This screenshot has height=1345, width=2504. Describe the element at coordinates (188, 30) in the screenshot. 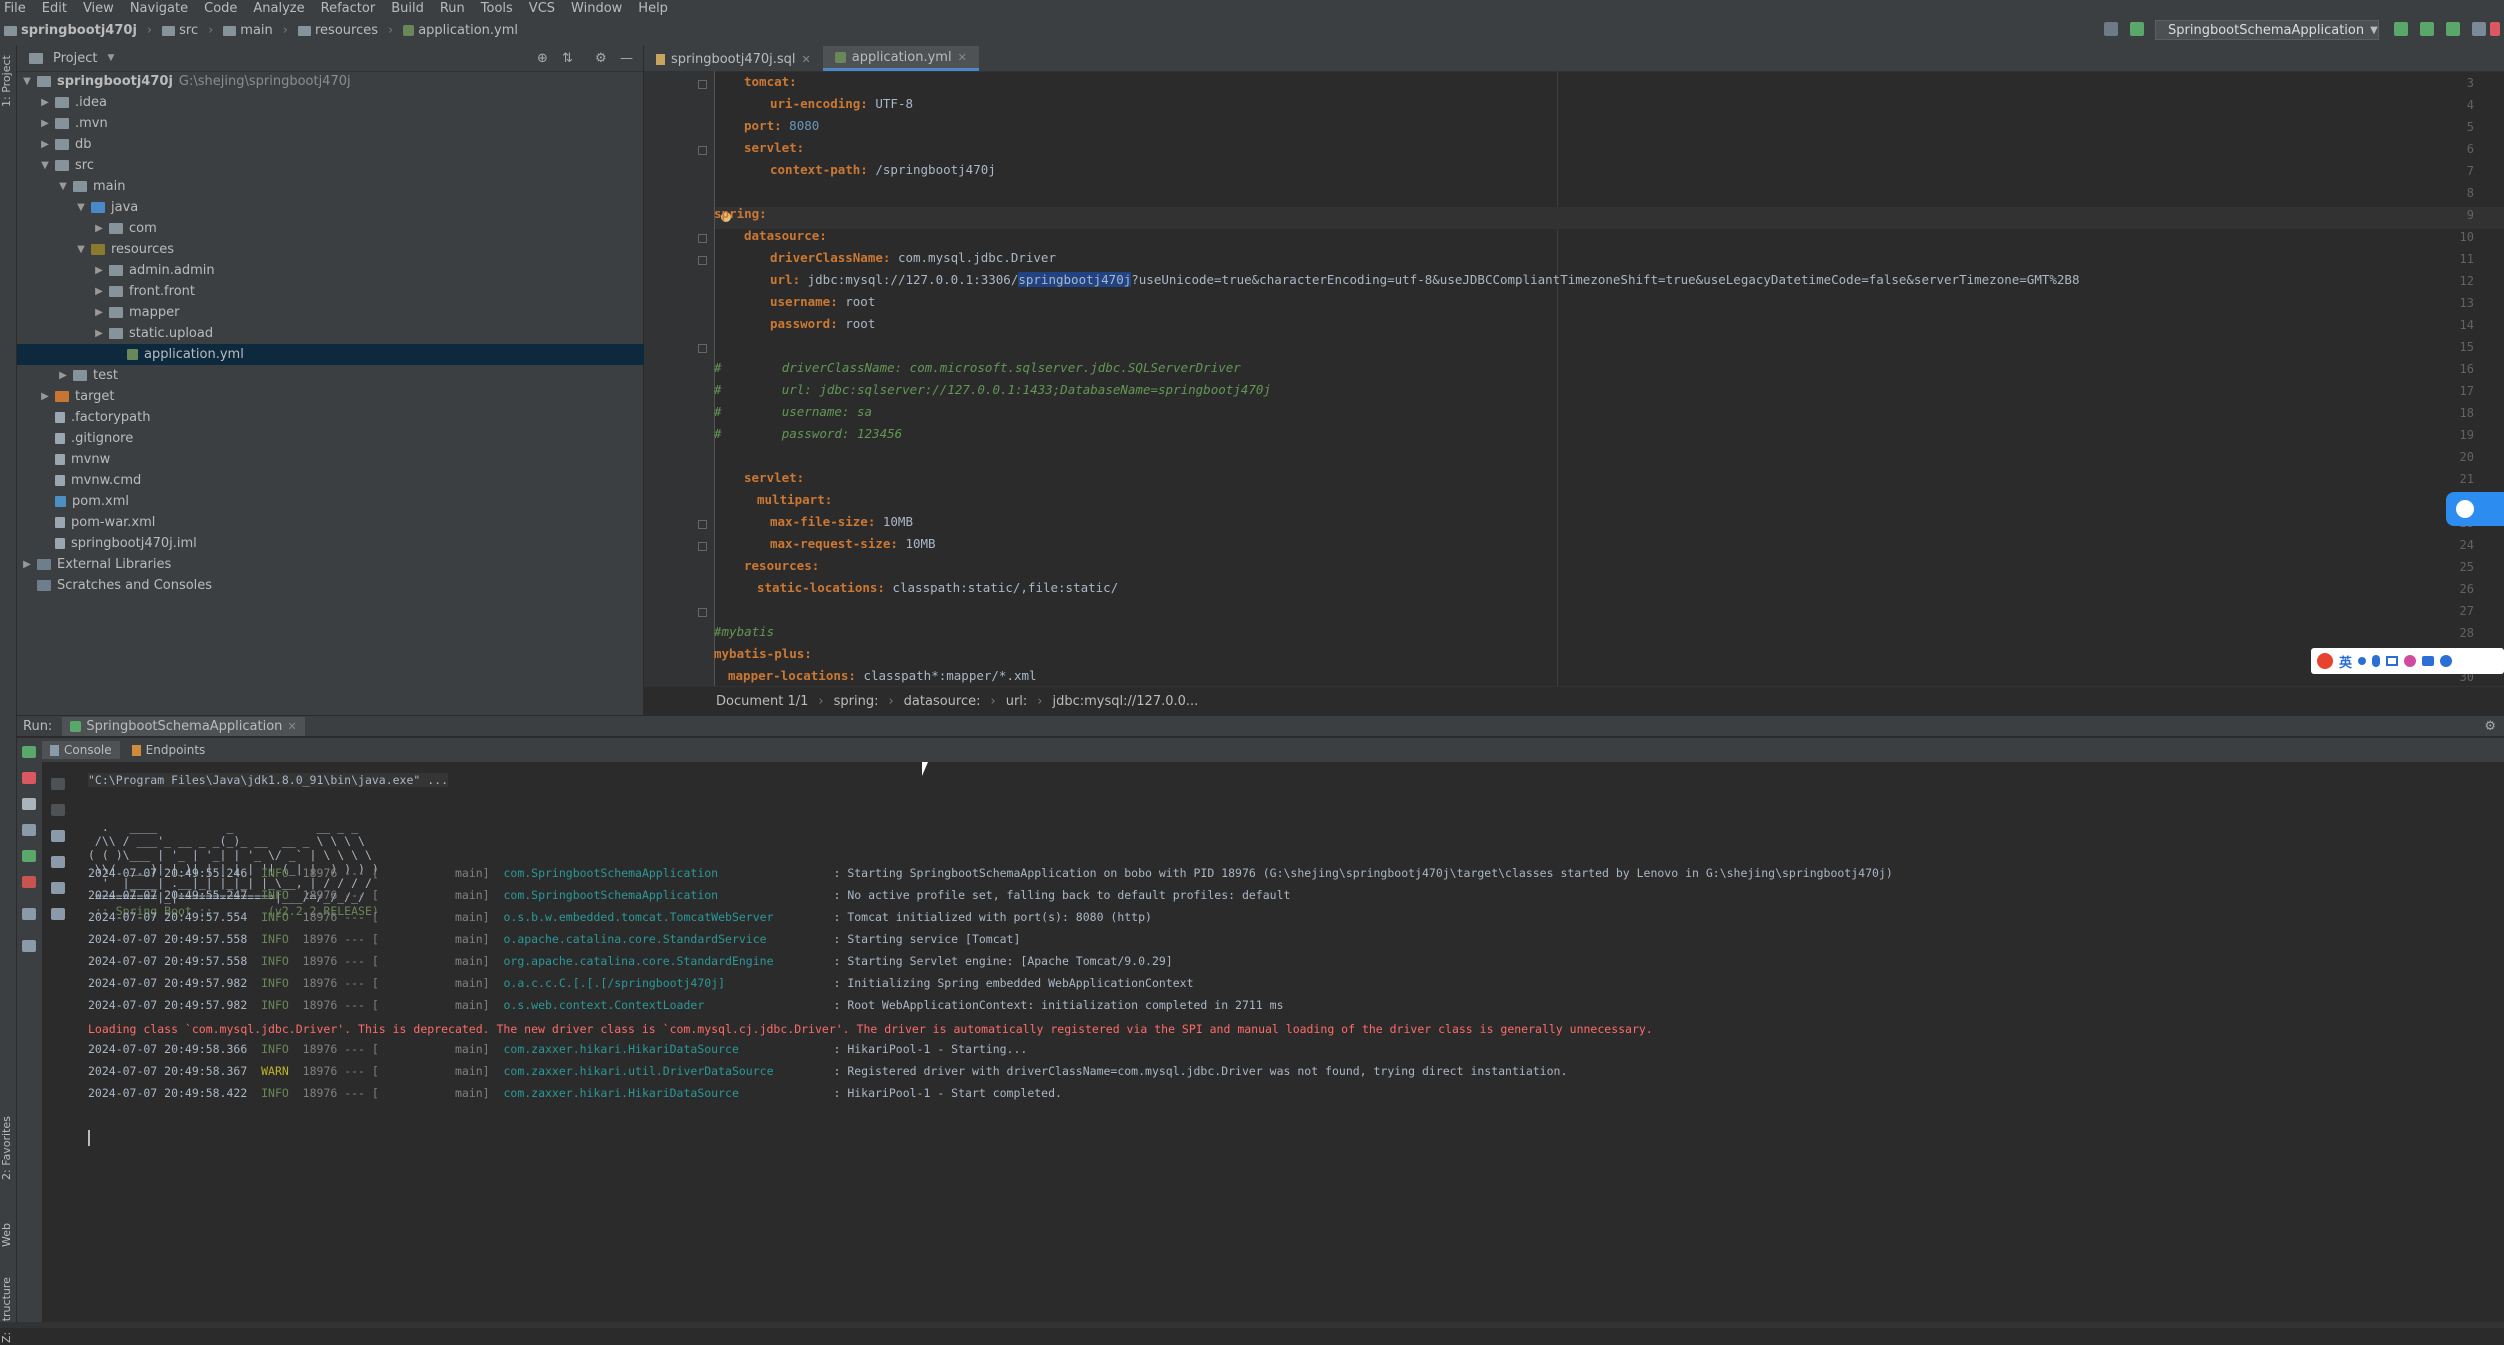

I see `breadcrumb-src: src` at that location.